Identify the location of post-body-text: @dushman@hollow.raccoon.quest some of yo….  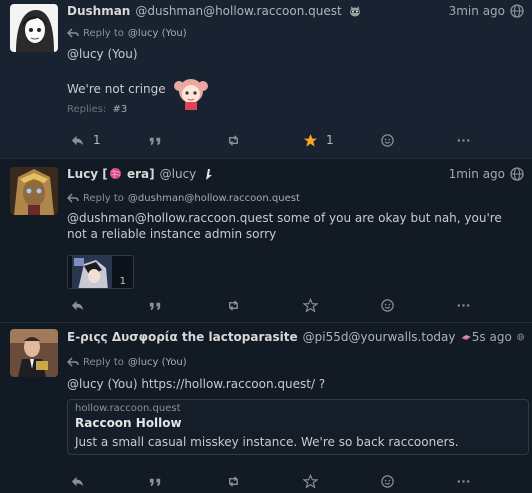
(284, 226).